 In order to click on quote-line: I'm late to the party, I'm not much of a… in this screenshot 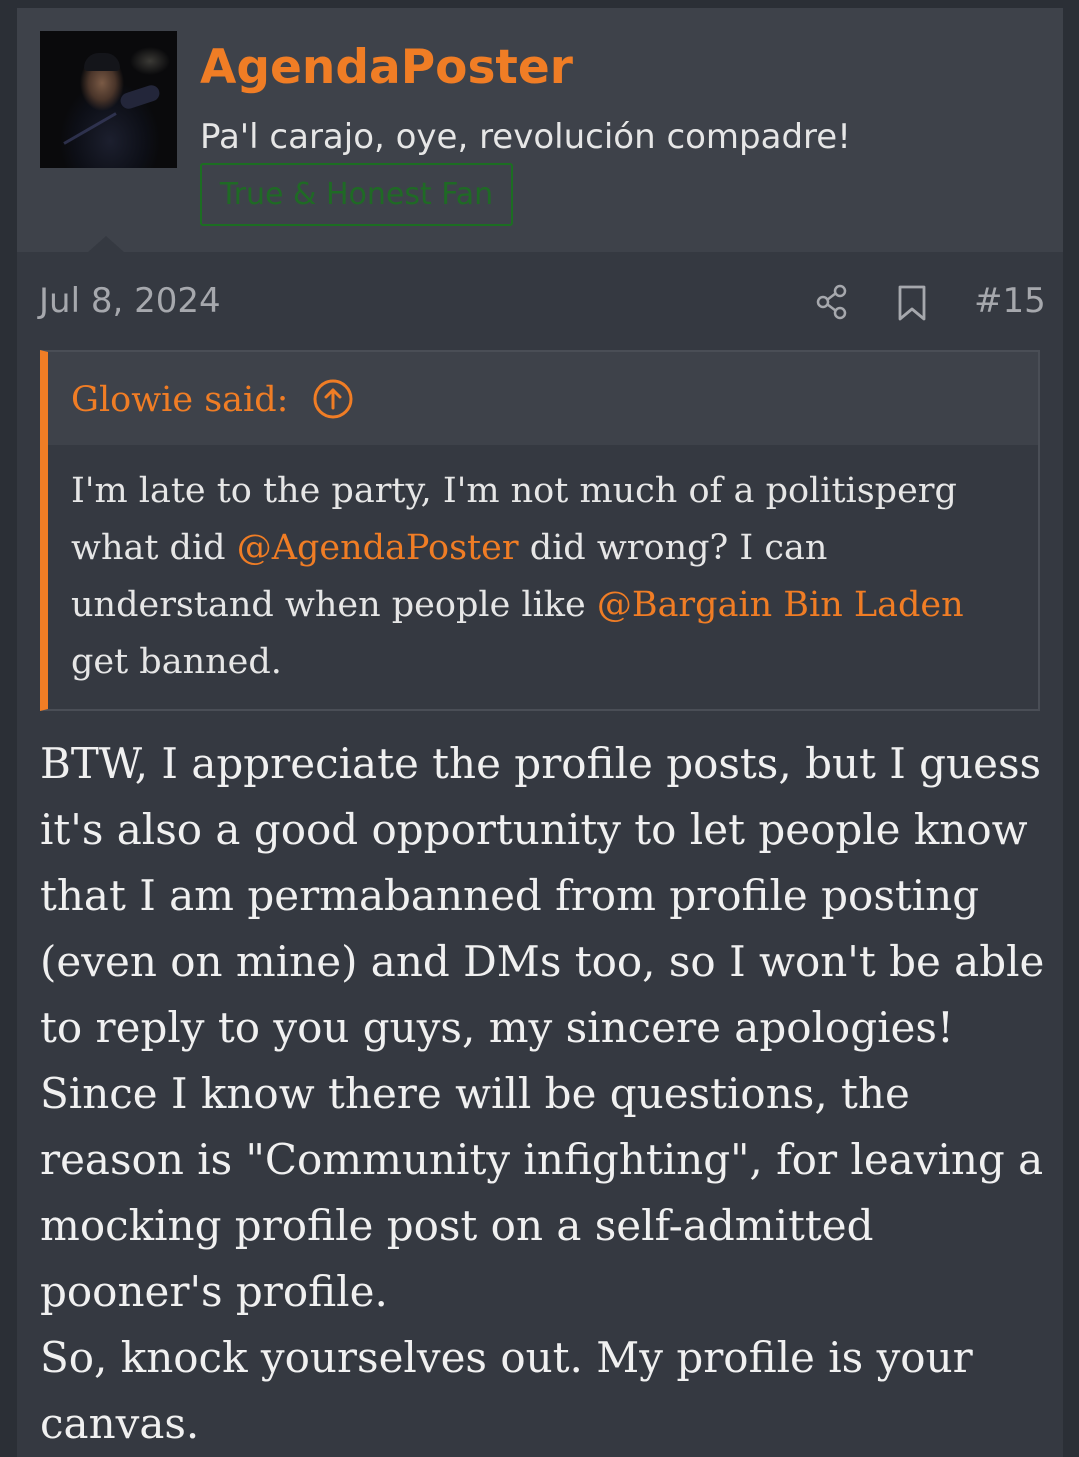, I will do `click(546, 491)`.